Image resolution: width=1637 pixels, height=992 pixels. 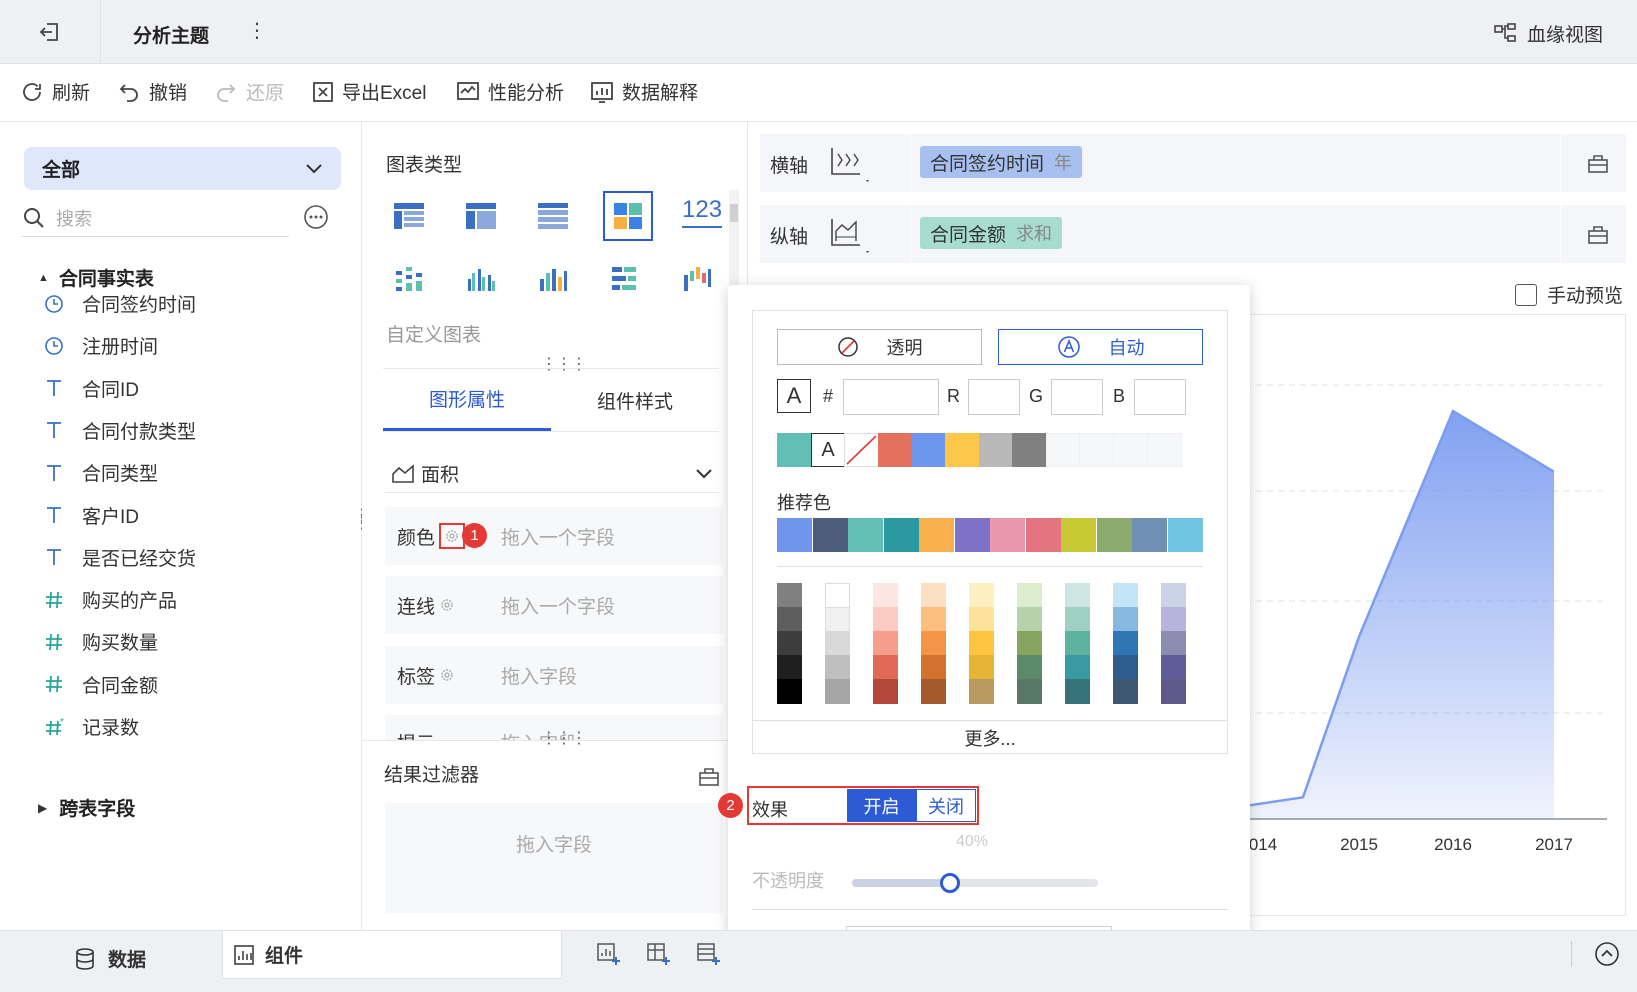 What do you see at coordinates (120, 430) in the screenshot?
I see `field-item: 合同付款类型` at bounding box center [120, 430].